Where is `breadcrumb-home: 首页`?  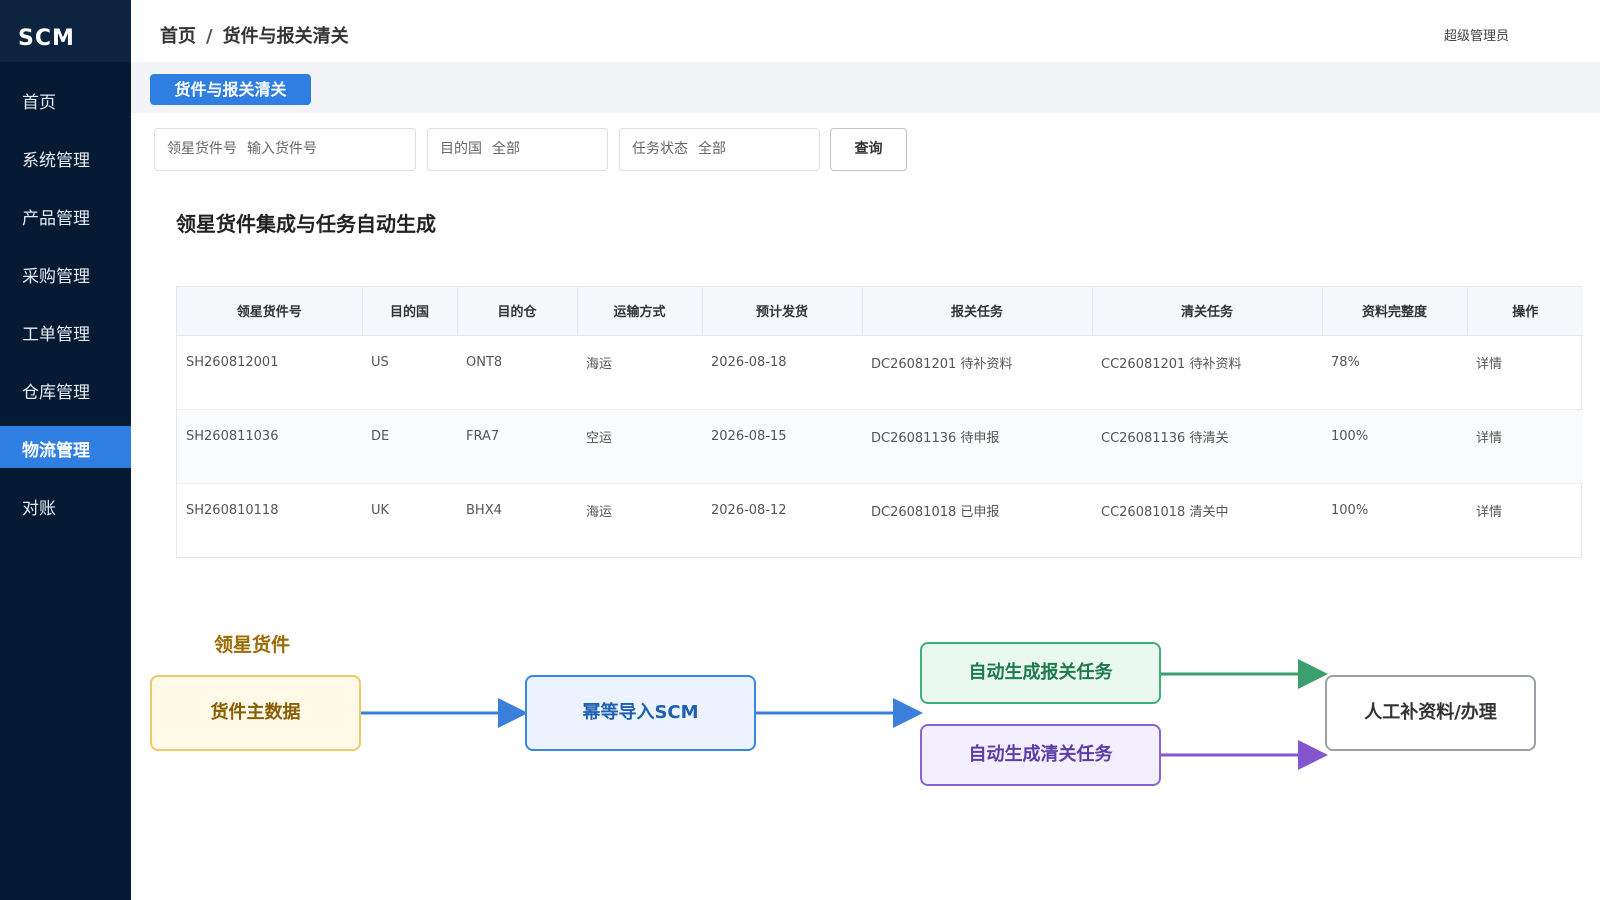 breadcrumb-home: 首页 is located at coordinates (178, 36).